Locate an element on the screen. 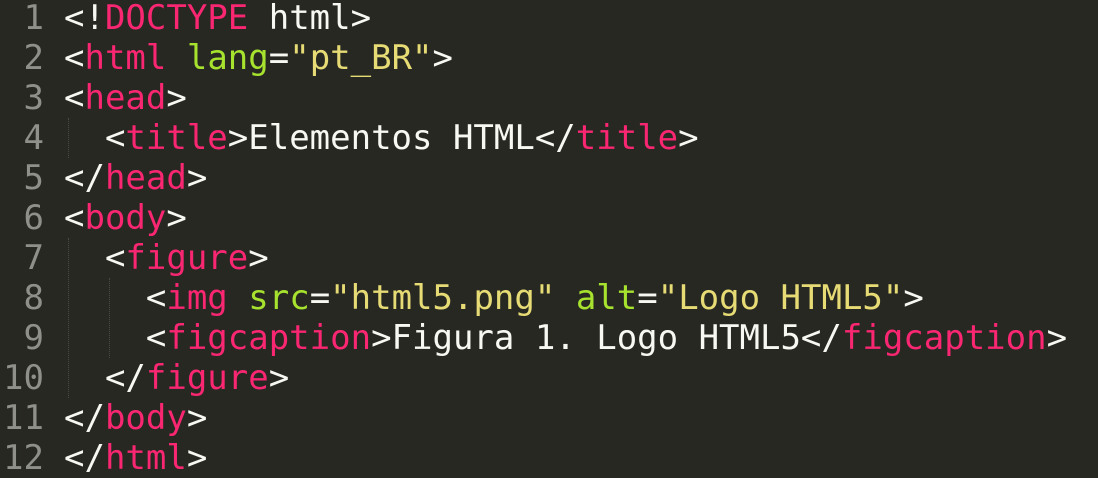  line-code: <figure> is located at coordinates (166, 258).